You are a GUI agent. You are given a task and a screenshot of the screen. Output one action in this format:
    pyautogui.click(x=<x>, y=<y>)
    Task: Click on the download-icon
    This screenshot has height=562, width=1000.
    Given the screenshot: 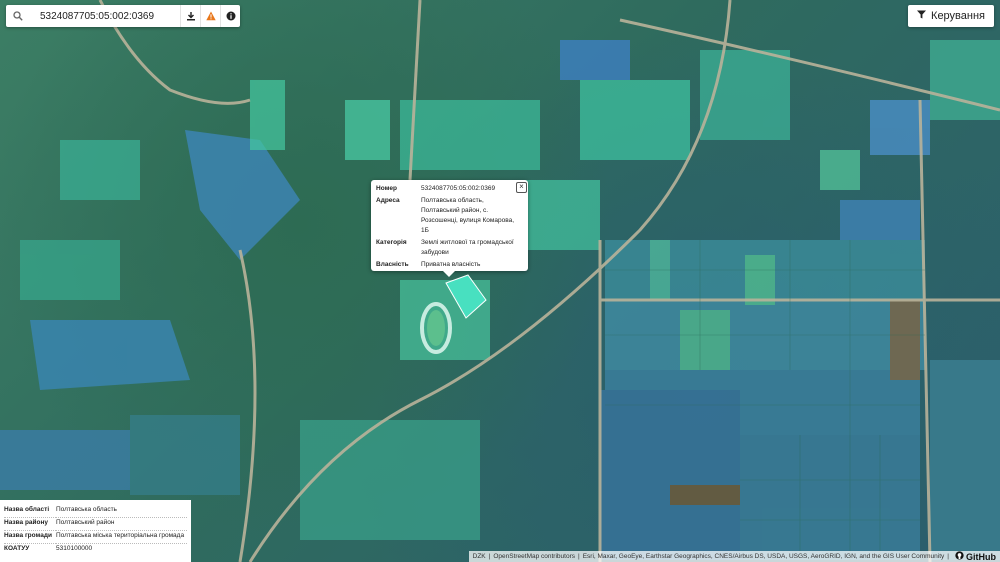 What is the action you would take?
    pyautogui.click(x=190, y=16)
    